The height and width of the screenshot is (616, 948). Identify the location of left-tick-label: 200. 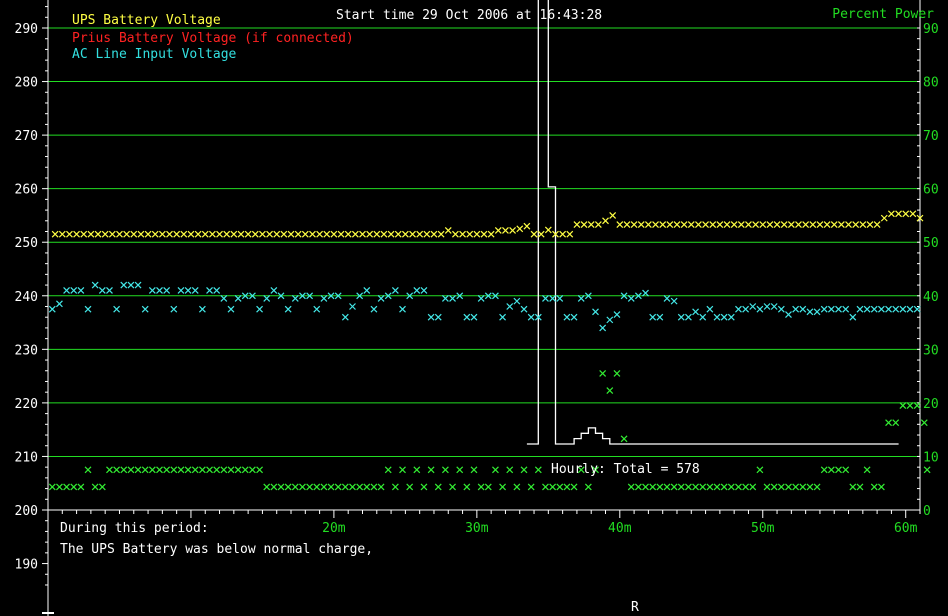
(26, 511).